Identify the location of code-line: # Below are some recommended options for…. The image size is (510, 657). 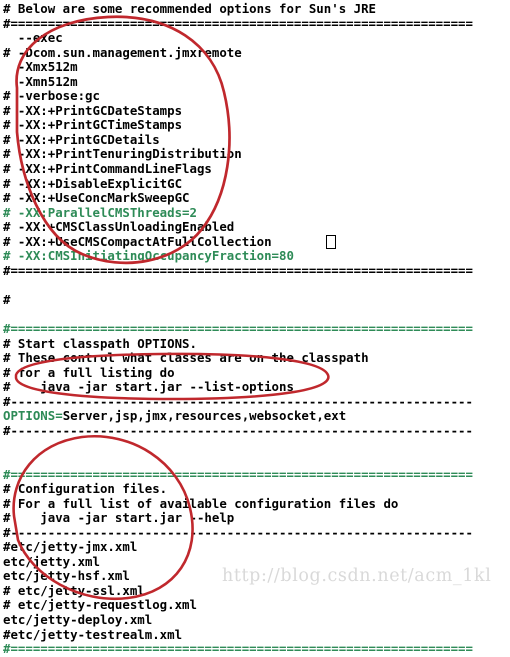
(256, 9).